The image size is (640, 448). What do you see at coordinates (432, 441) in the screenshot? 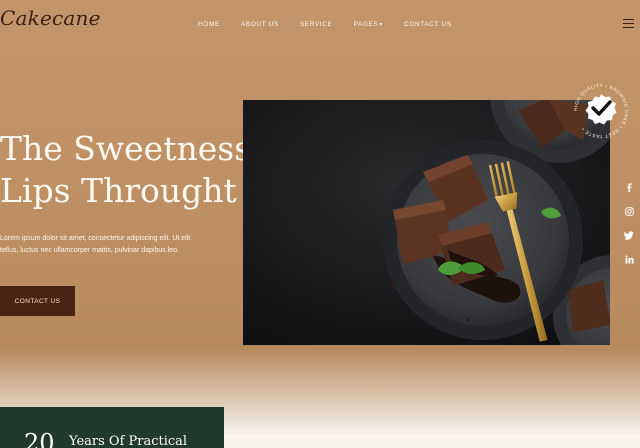
I see `section-divider` at bounding box center [432, 441].